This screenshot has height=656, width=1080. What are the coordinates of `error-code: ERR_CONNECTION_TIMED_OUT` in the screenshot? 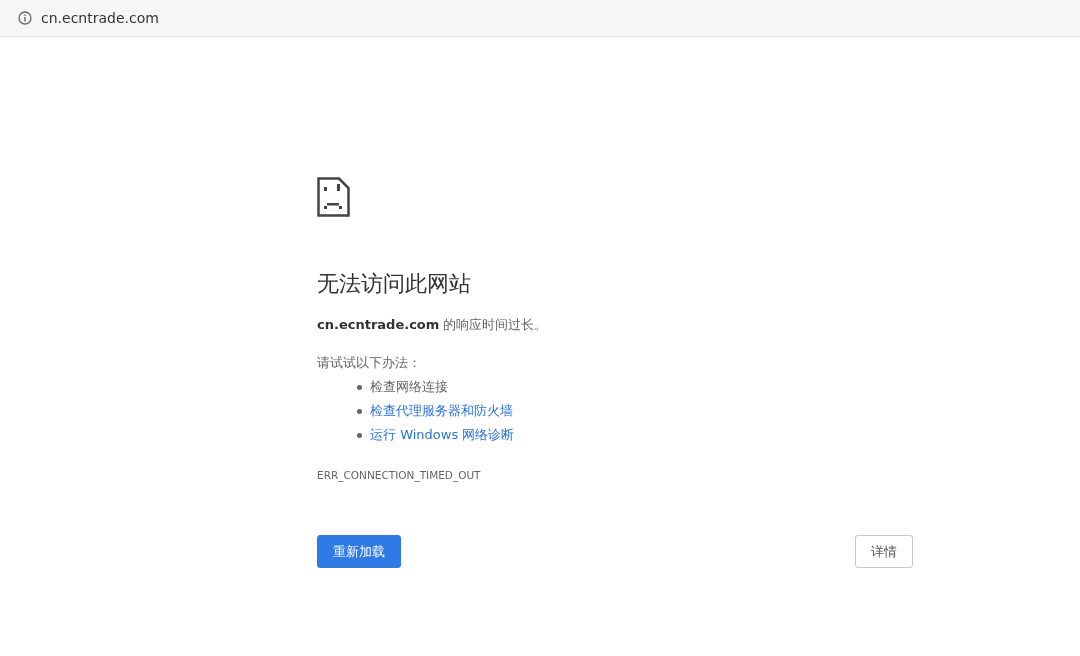 It's located at (399, 475).